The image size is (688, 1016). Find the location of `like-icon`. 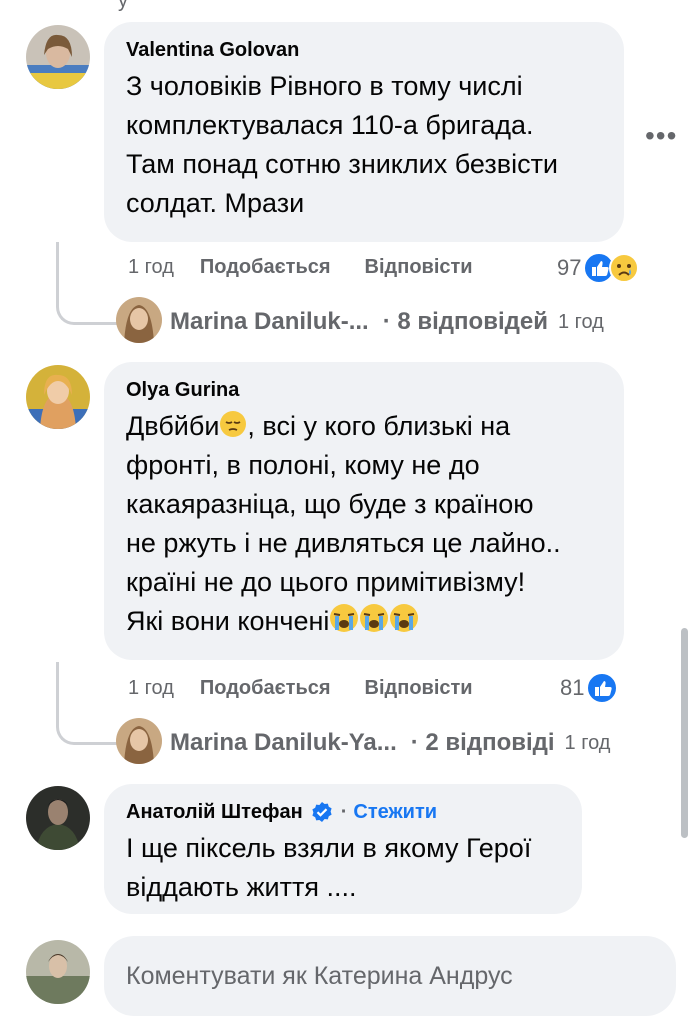

like-icon is located at coordinates (602, 688).